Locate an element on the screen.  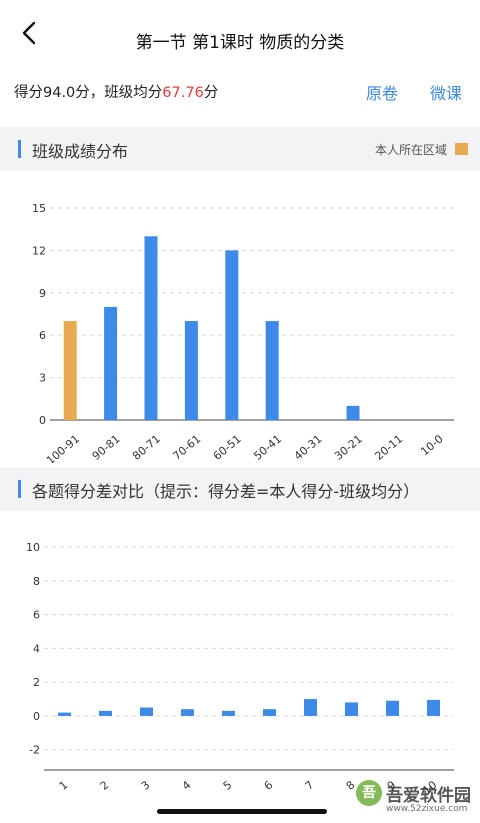
y-tick-label: 8 is located at coordinates (36, 581).